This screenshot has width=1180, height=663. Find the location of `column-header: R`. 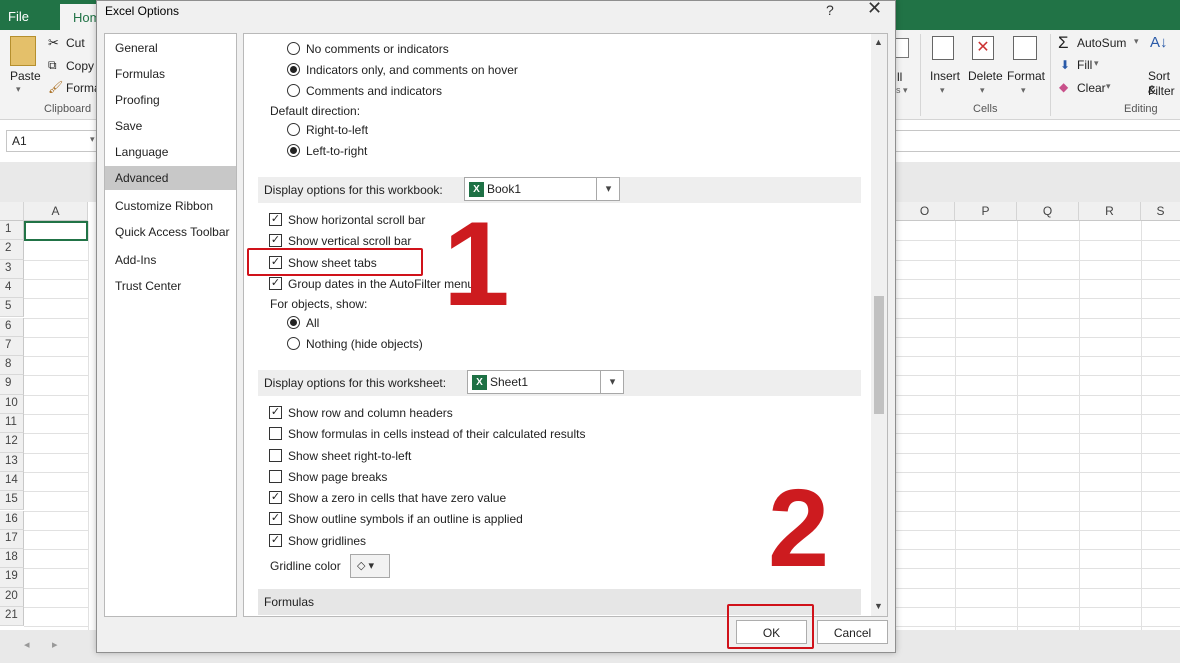

column-header: R is located at coordinates (1110, 211).